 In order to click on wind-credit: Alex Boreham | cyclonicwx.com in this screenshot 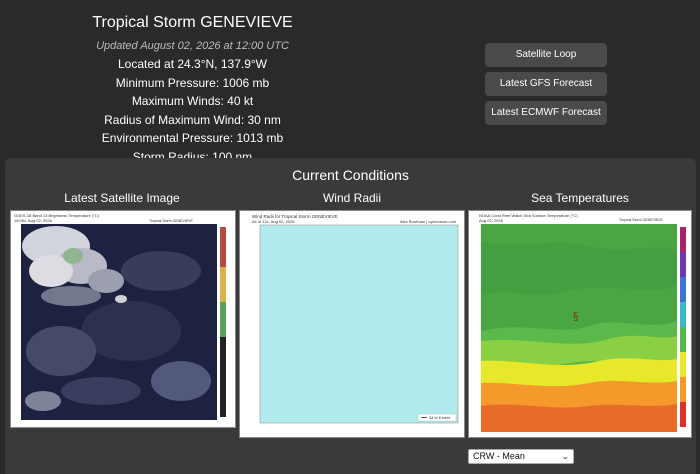, I will do `click(428, 221)`.